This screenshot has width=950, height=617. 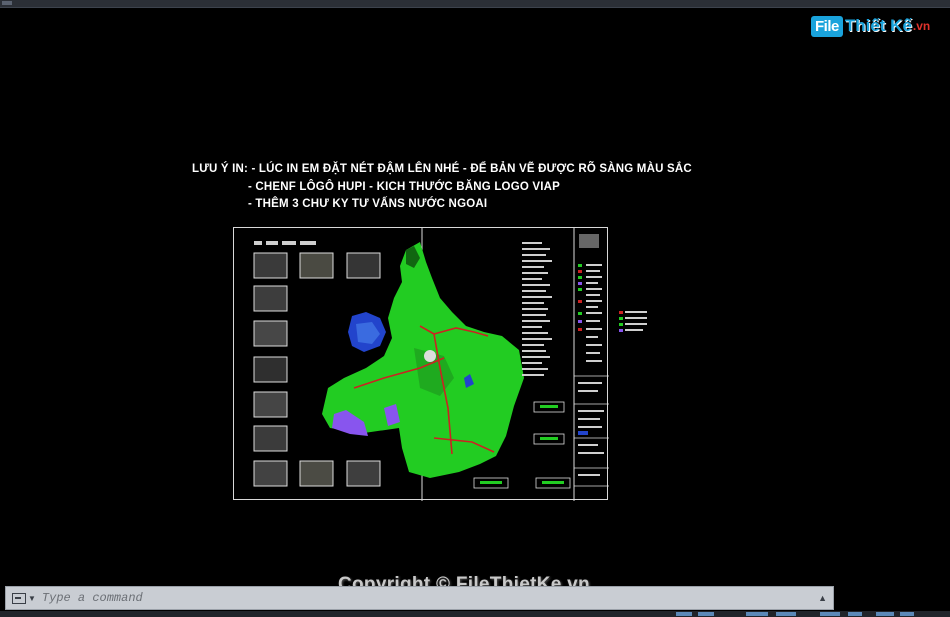 What do you see at coordinates (878, 25) in the screenshot?
I see `logo-text: Thiết Kế` at bounding box center [878, 25].